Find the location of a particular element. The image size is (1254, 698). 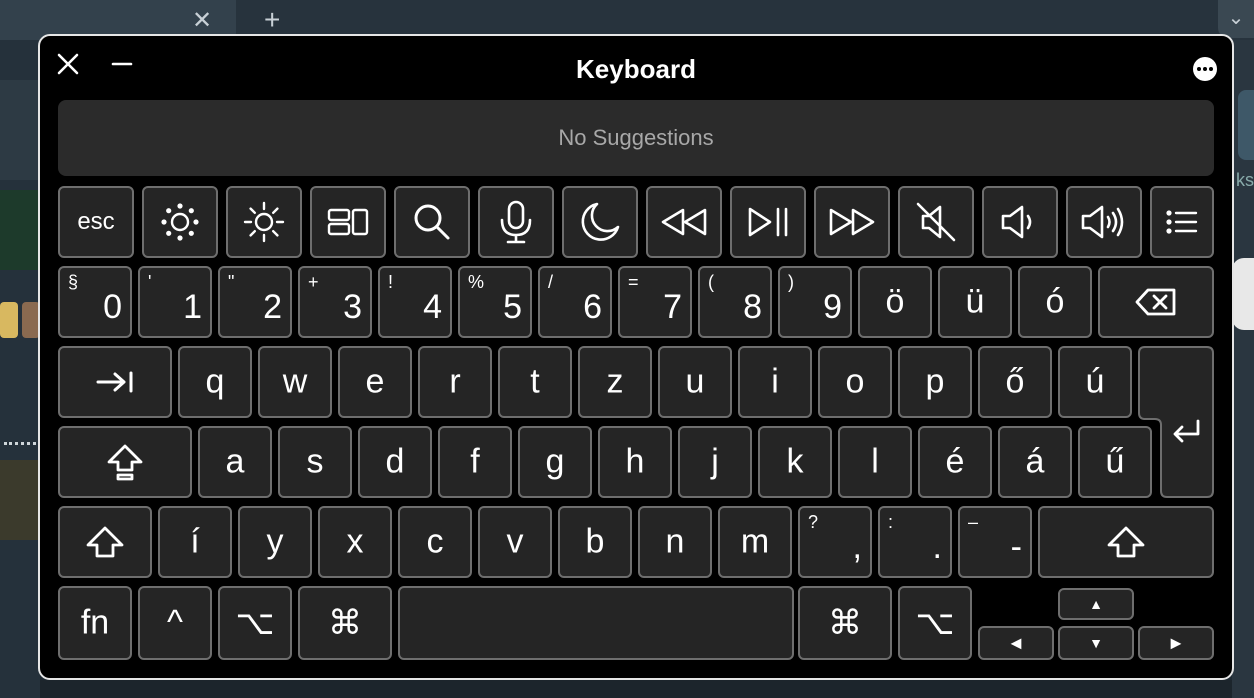

key-left-shift is located at coordinates (105, 542).